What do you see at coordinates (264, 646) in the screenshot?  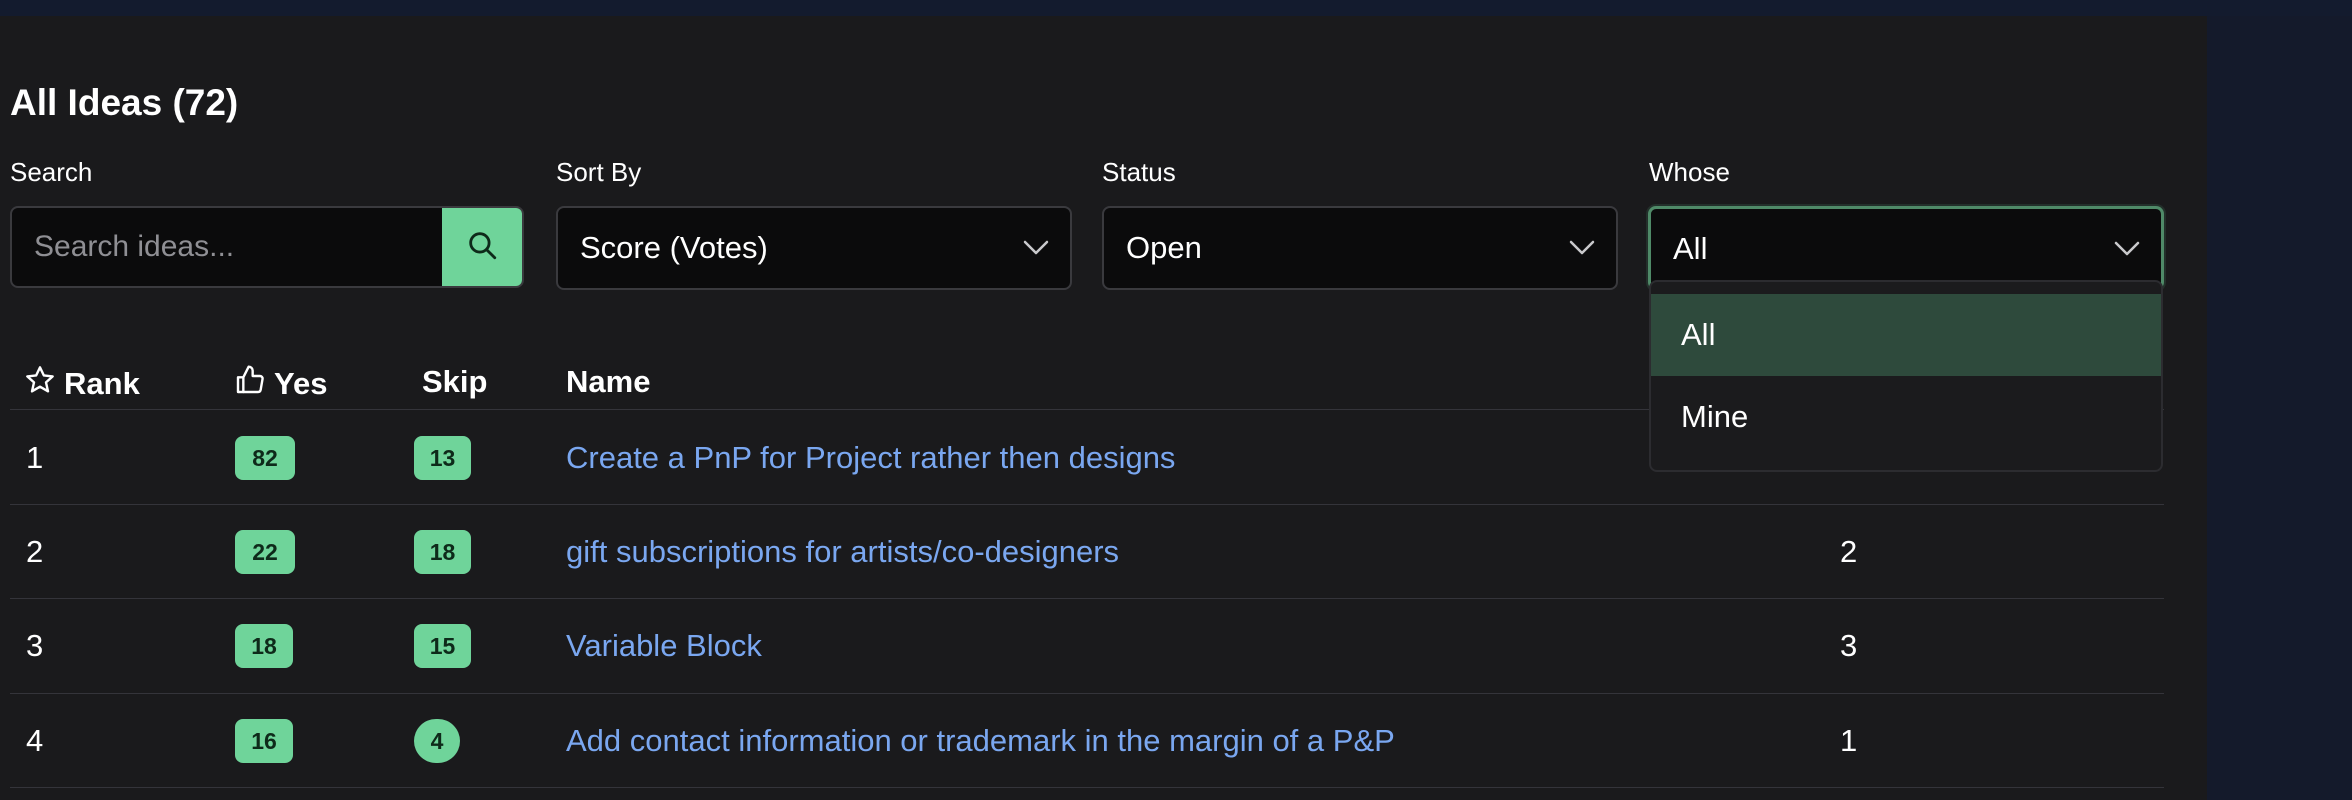 I see `yes-count-badge: 18` at bounding box center [264, 646].